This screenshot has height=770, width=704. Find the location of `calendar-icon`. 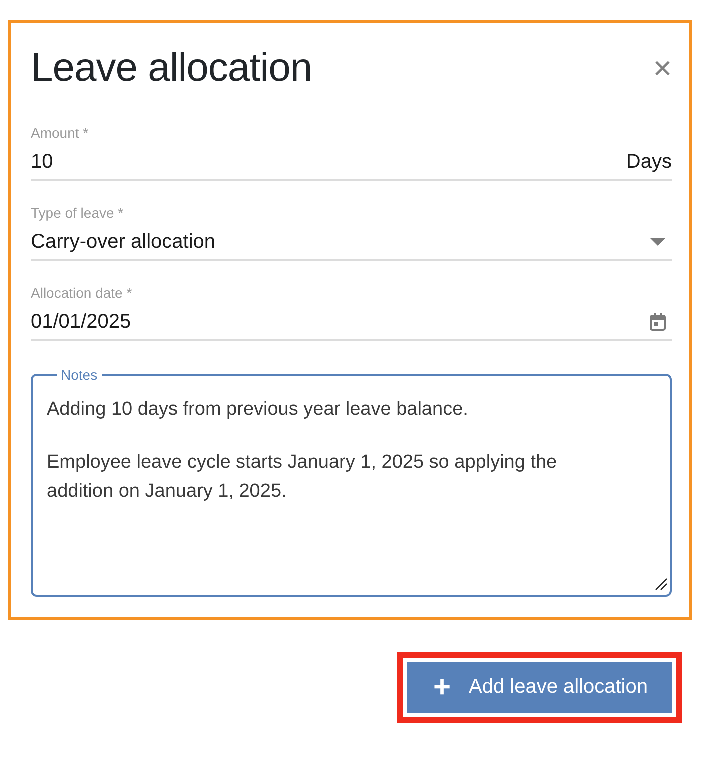

calendar-icon is located at coordinates (658, 322).